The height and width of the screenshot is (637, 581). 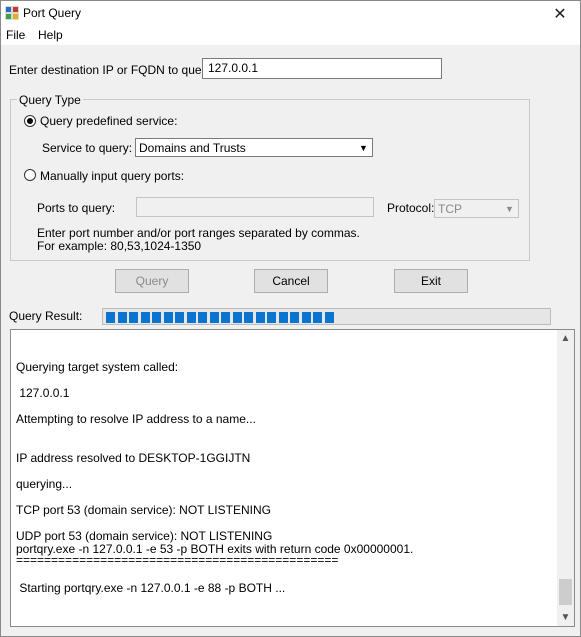 What do you see at coordinates (119, 246) in the screenshot?
I see `ports-hint-line2: For example: 80,53,1024-1350` at bounding box center [119, 246].